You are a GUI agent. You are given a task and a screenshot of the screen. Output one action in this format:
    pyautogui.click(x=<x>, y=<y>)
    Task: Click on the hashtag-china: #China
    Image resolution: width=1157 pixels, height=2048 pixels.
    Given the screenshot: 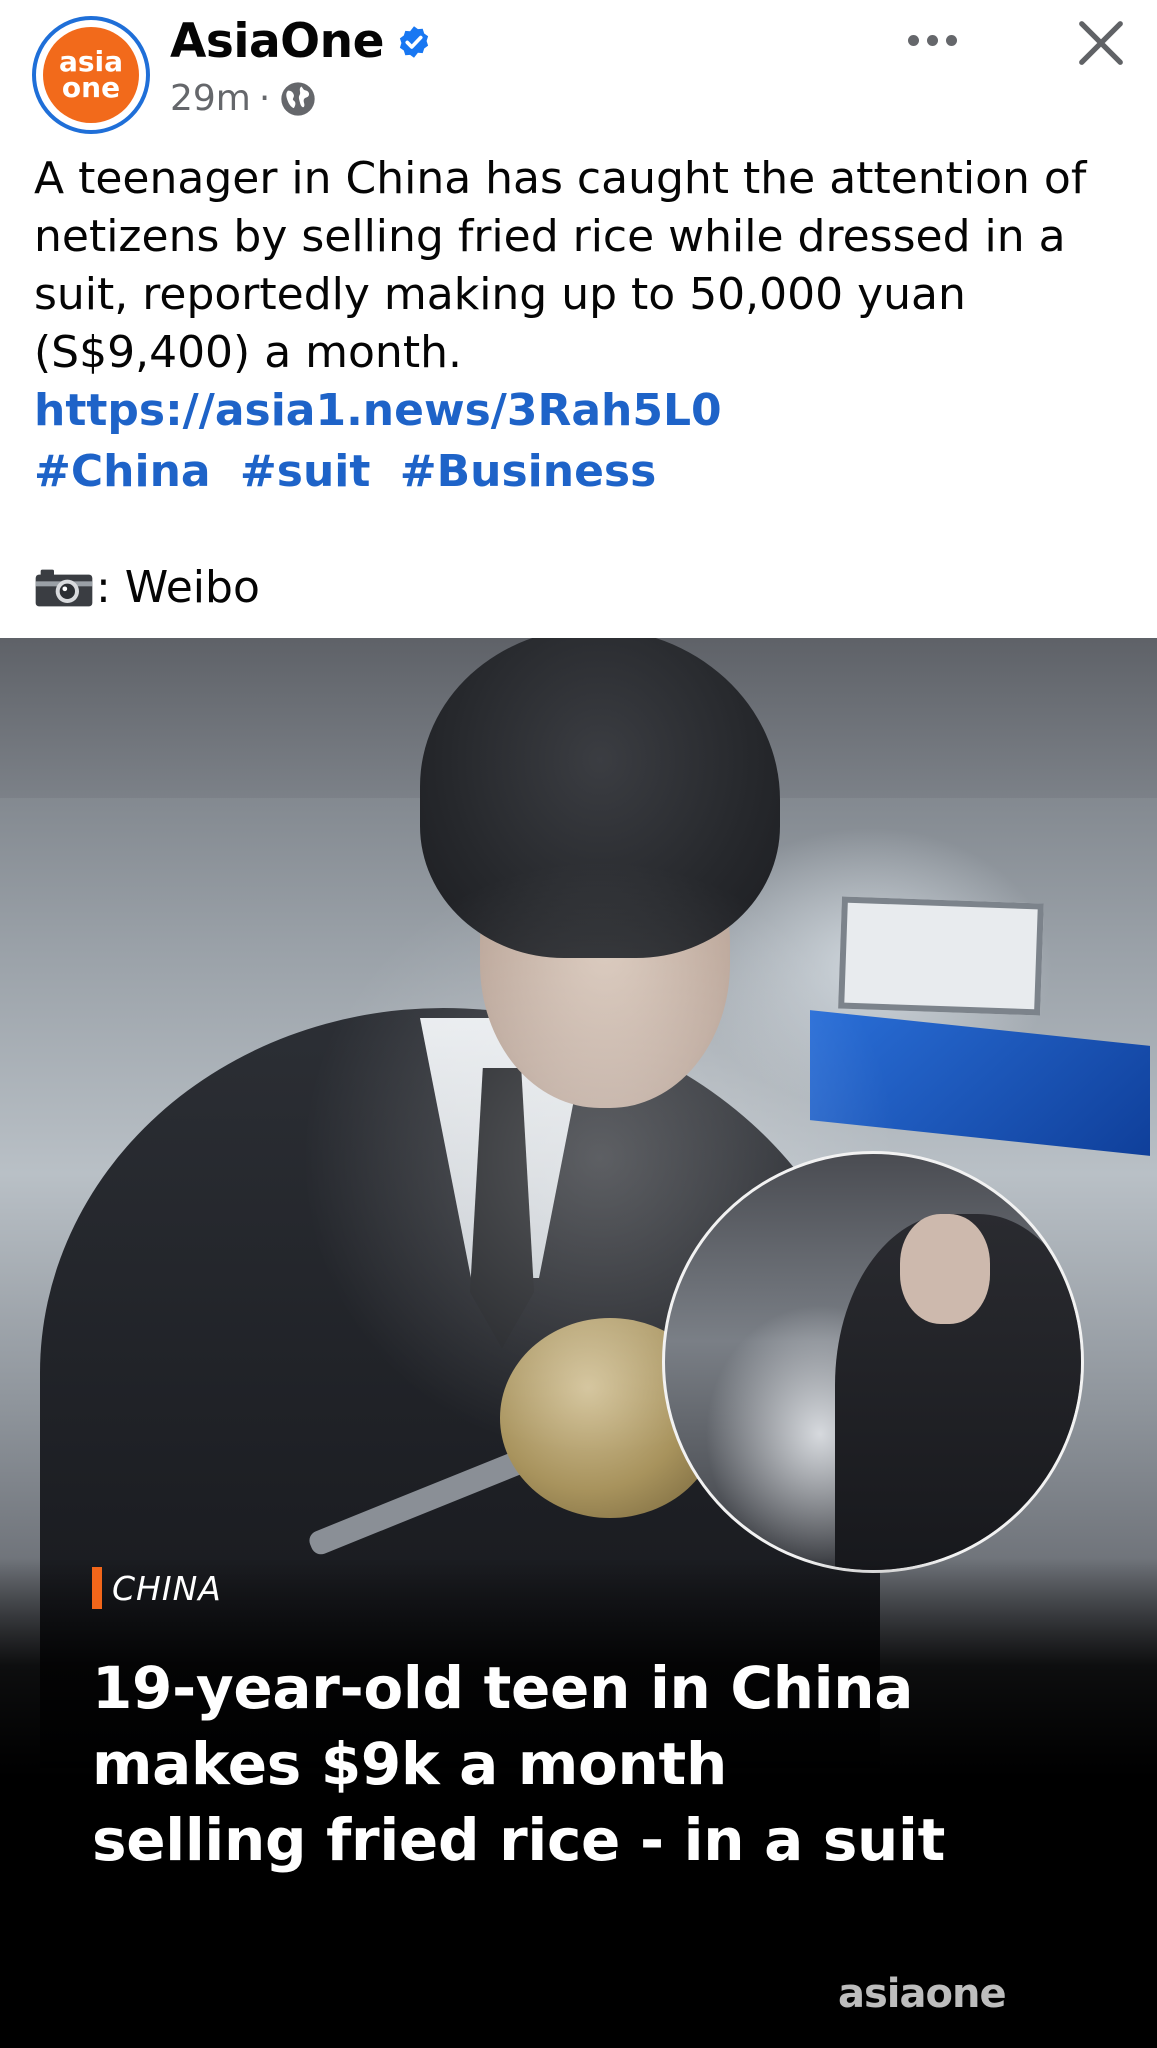 What is the action you would take?
    pyautogui.click(x=122, y=471)
    